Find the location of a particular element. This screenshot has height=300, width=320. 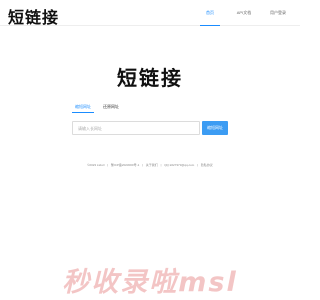

nav-item-user-login: 用户登录 is located at coordinates (278, 13).